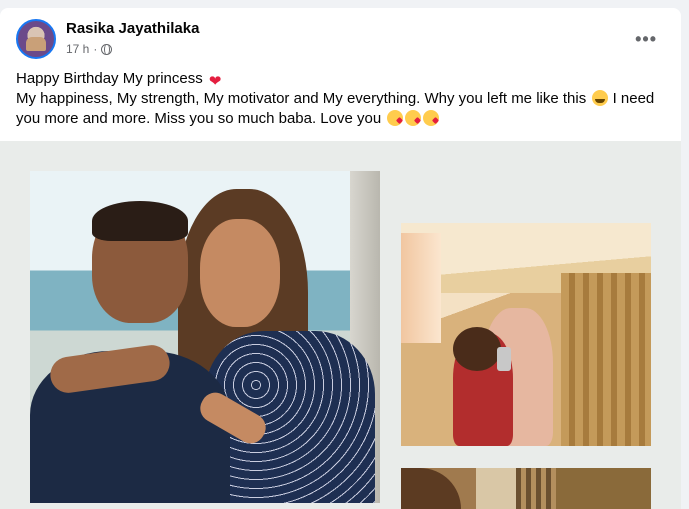  What do you see at coordinates (107, 49) in the screenshot?
I see `globe-icon` at bounding box center [107, 49].